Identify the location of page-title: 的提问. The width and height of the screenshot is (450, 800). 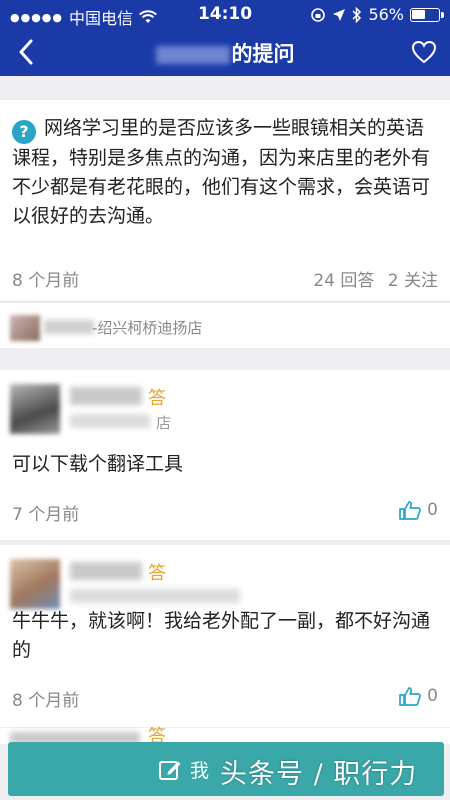
(225, 53).